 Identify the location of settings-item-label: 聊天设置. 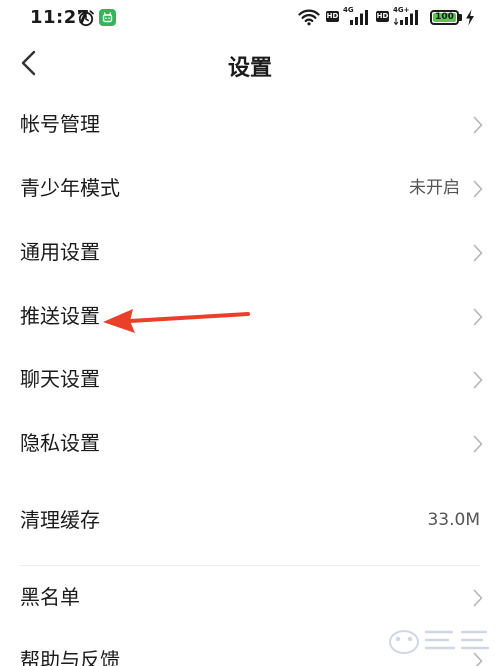
(60, 379).